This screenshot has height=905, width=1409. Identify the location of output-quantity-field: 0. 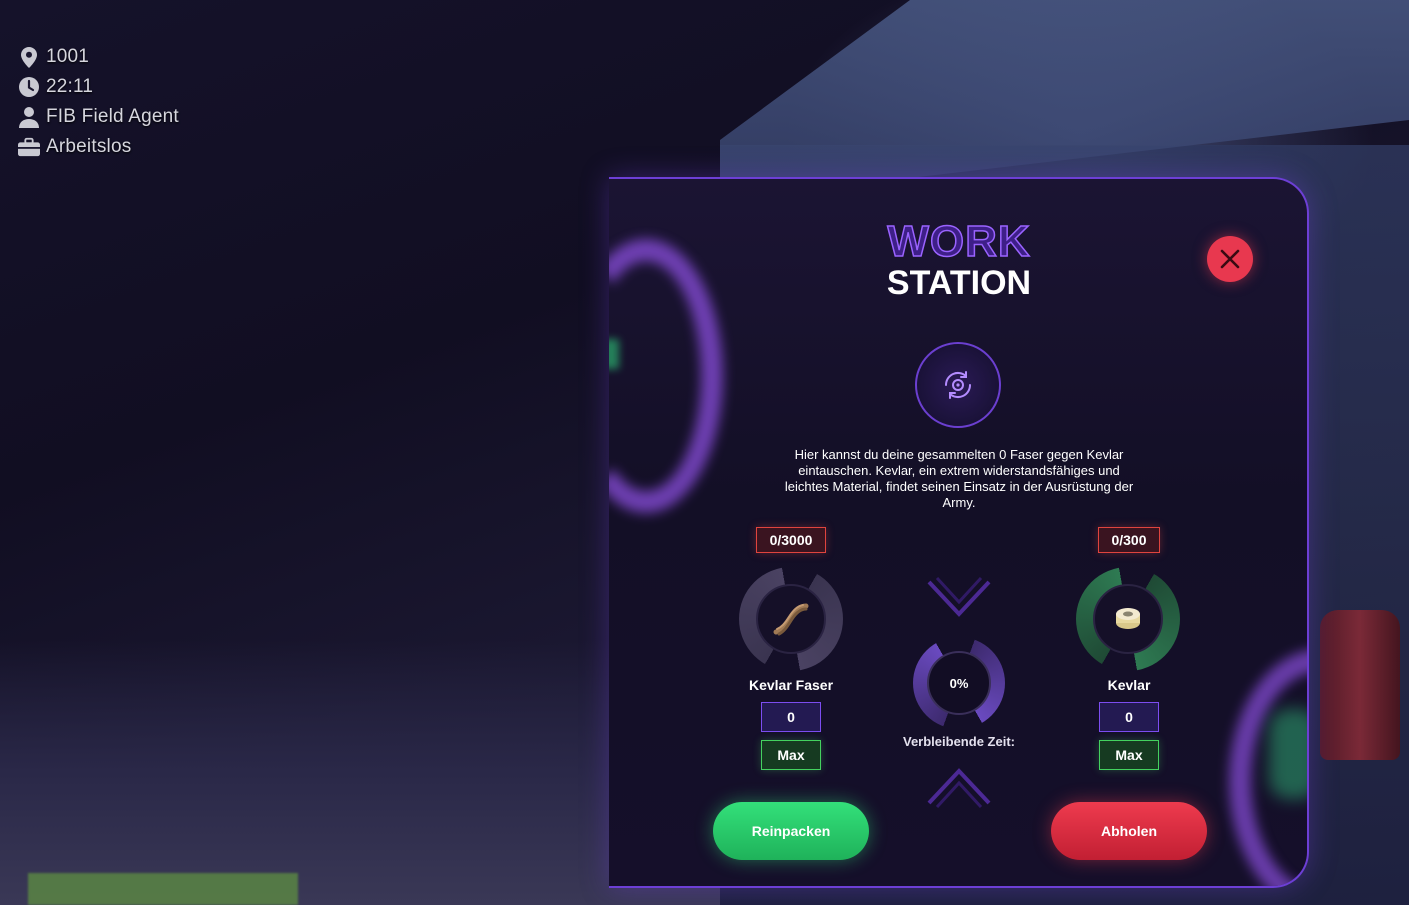
(1129, 717).